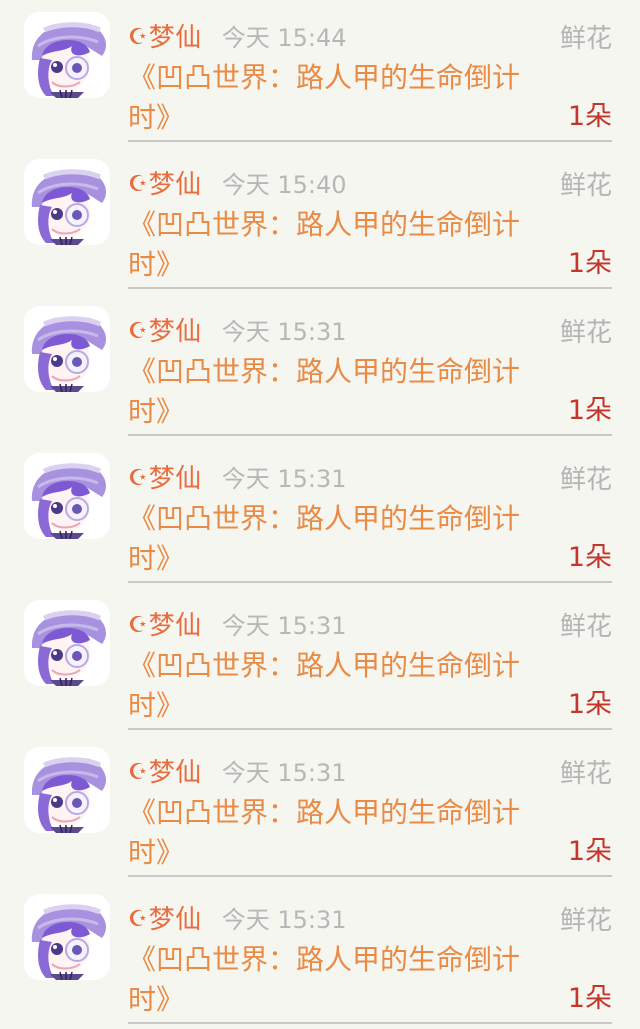 This screenshot has height=1029, width=640. I want to click on timestamp: 今天 15:44, so click(284, 38).